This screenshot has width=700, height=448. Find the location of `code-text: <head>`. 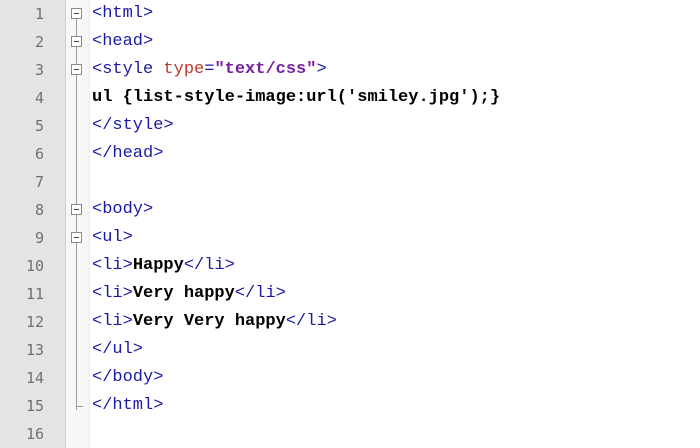

code-text: <head> is located at coordinates (122, 42).